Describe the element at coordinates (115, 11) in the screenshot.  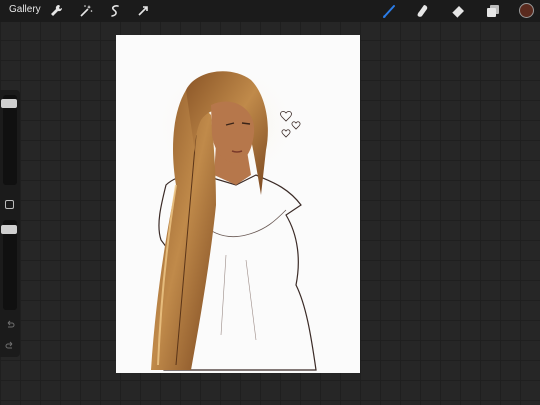
I see `selection-icon` at that location.